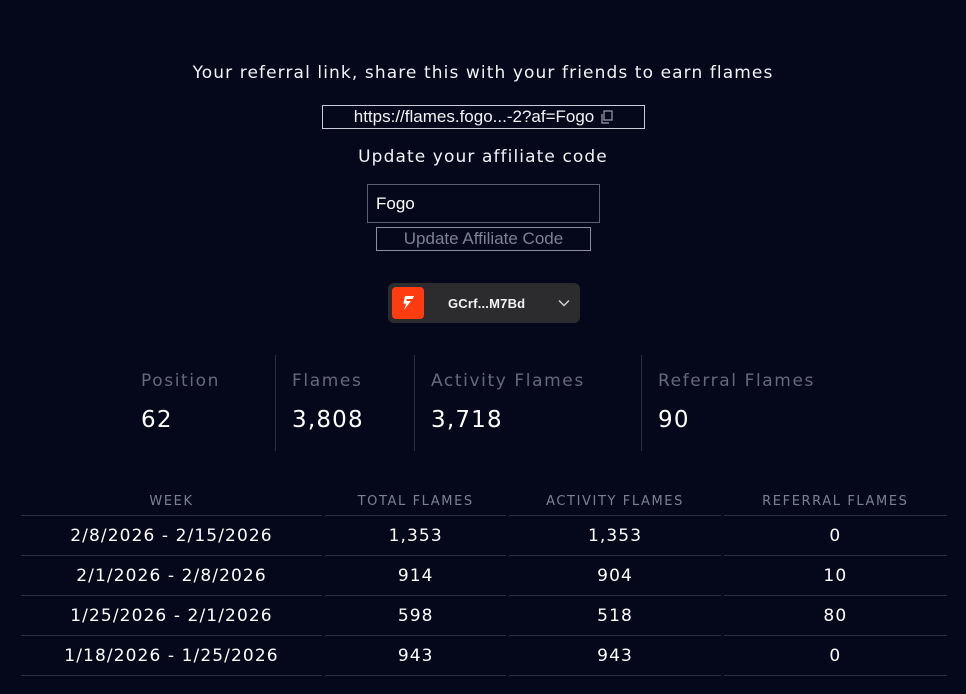 The width and height of the screenshot is (966, 694). I want to click on column-header-week: WEEK, so click(171, 502).